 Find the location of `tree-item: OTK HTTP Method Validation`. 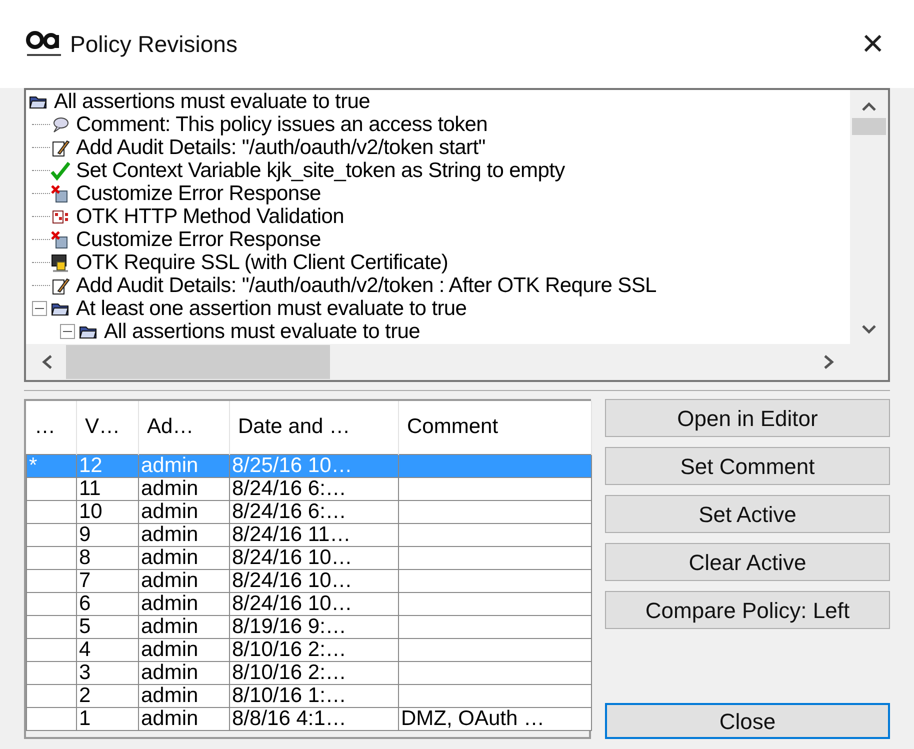

tree-item: OTK HTTP Method Validation is located at coordinates (210, 216).